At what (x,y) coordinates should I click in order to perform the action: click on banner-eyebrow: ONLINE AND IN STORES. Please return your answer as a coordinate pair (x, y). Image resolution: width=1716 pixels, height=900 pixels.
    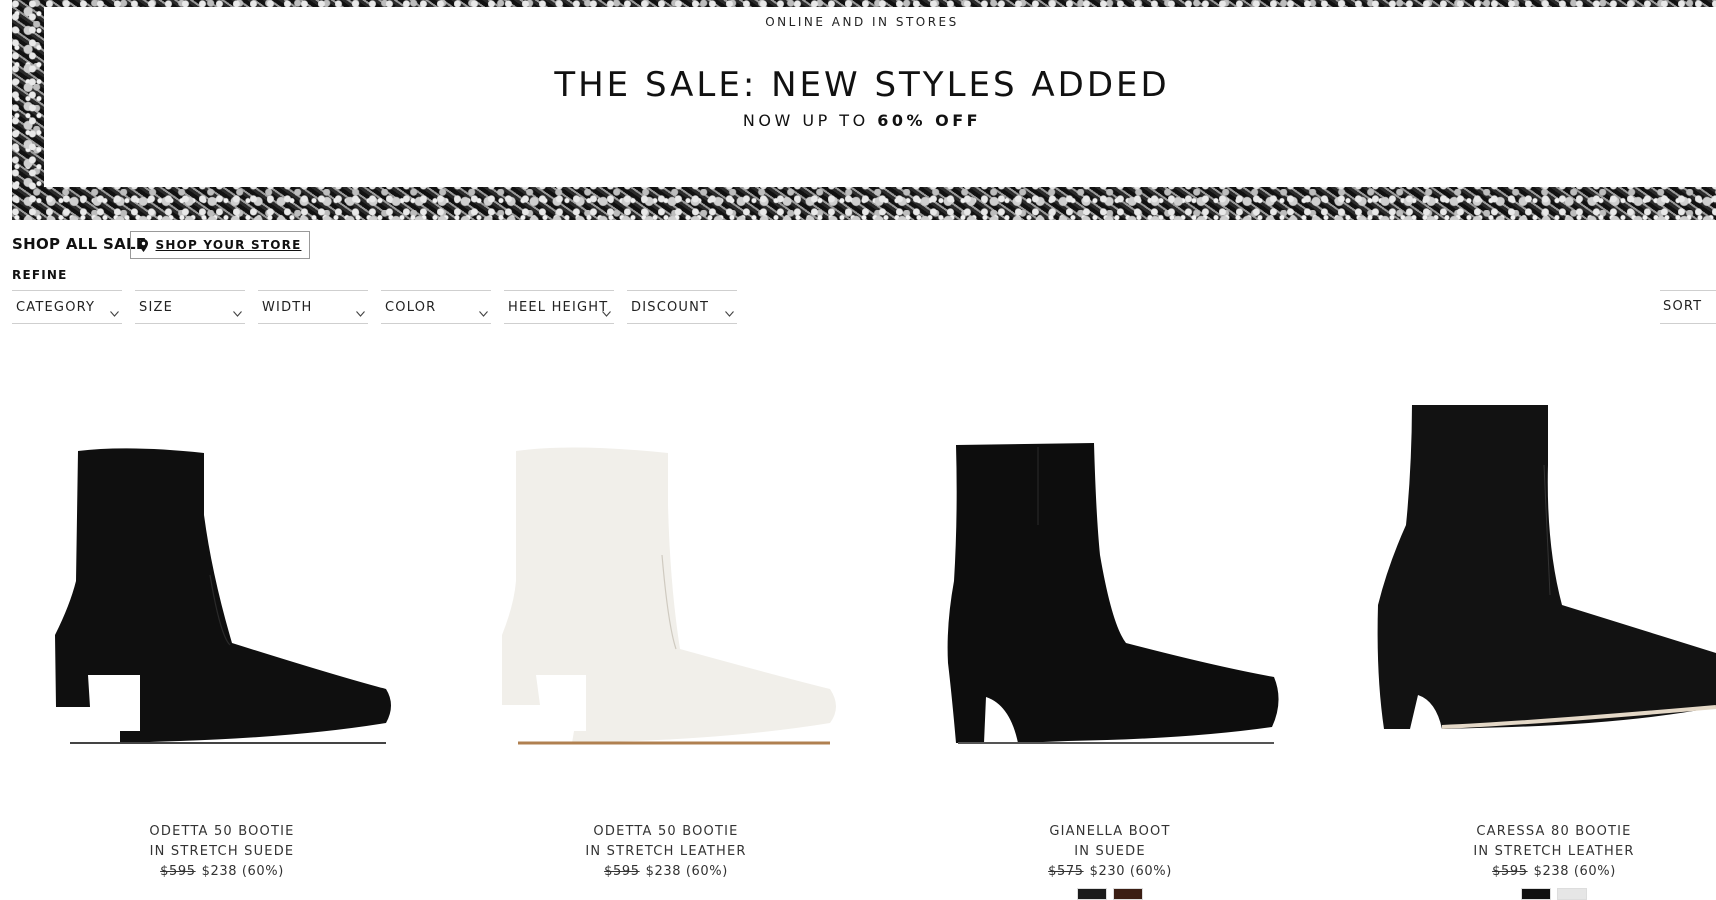
    Looking at the image, I should click on (862, 22).